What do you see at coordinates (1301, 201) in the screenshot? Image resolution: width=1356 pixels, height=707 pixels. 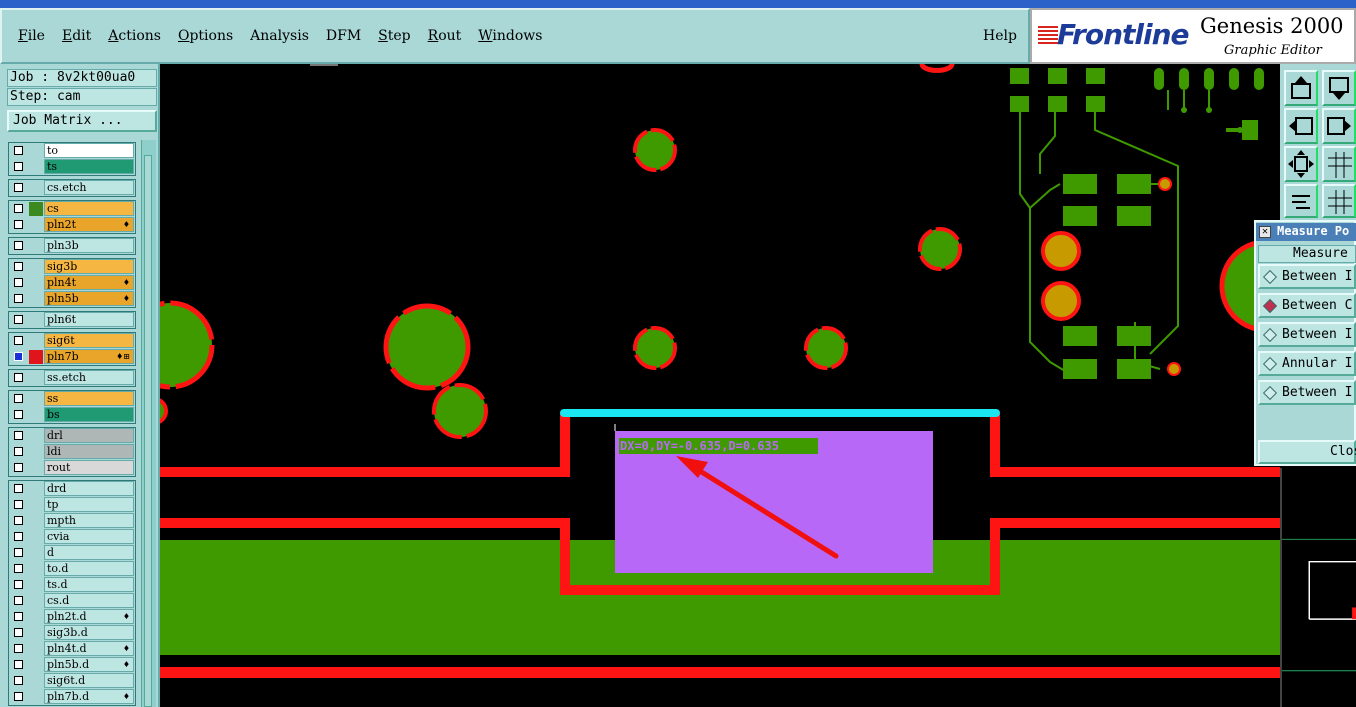 I see `snap-icon` at bounding box center [1301, 201].